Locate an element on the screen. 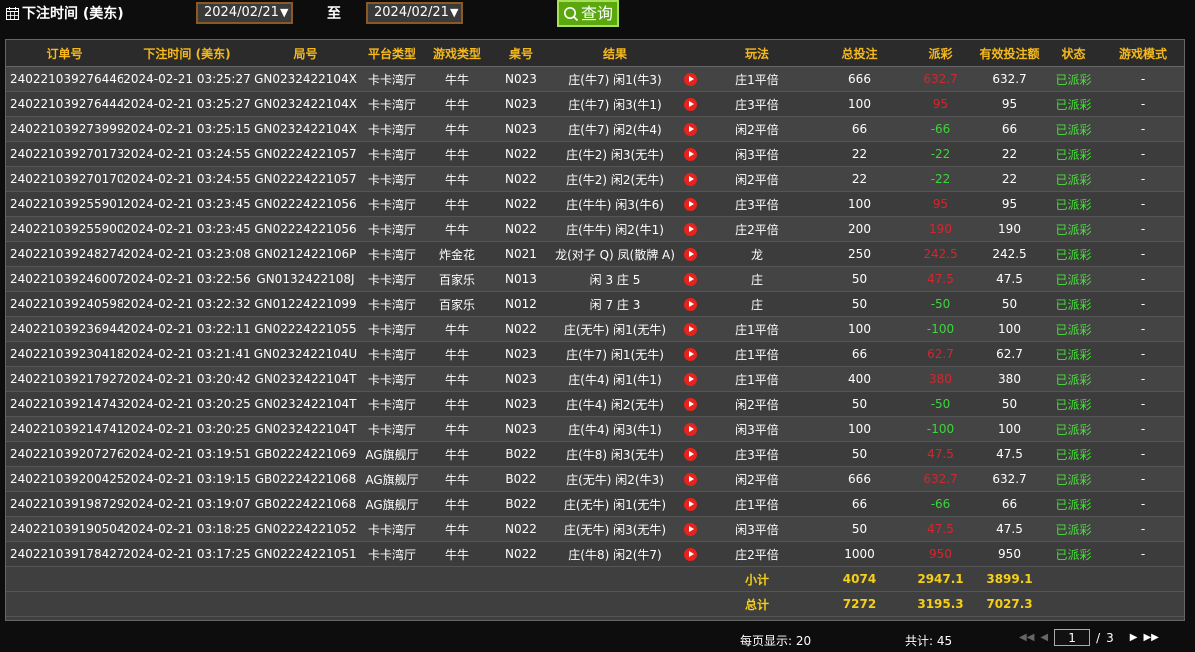  order-id-cell: 240221039207276 is located at coordinates (64, 454).